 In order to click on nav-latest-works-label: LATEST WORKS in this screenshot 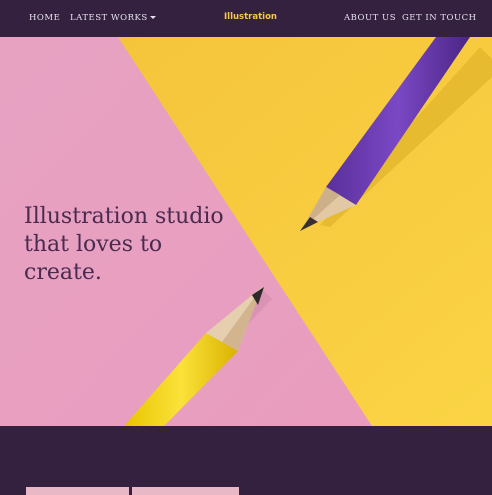, I will do `click(109, 18)`.